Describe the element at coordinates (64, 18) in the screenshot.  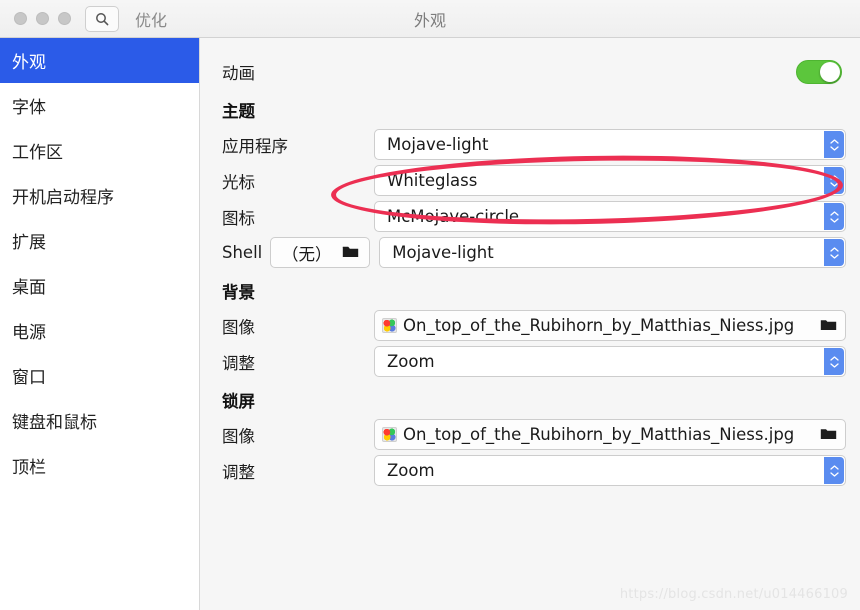
I see `maximize-button` at that location.